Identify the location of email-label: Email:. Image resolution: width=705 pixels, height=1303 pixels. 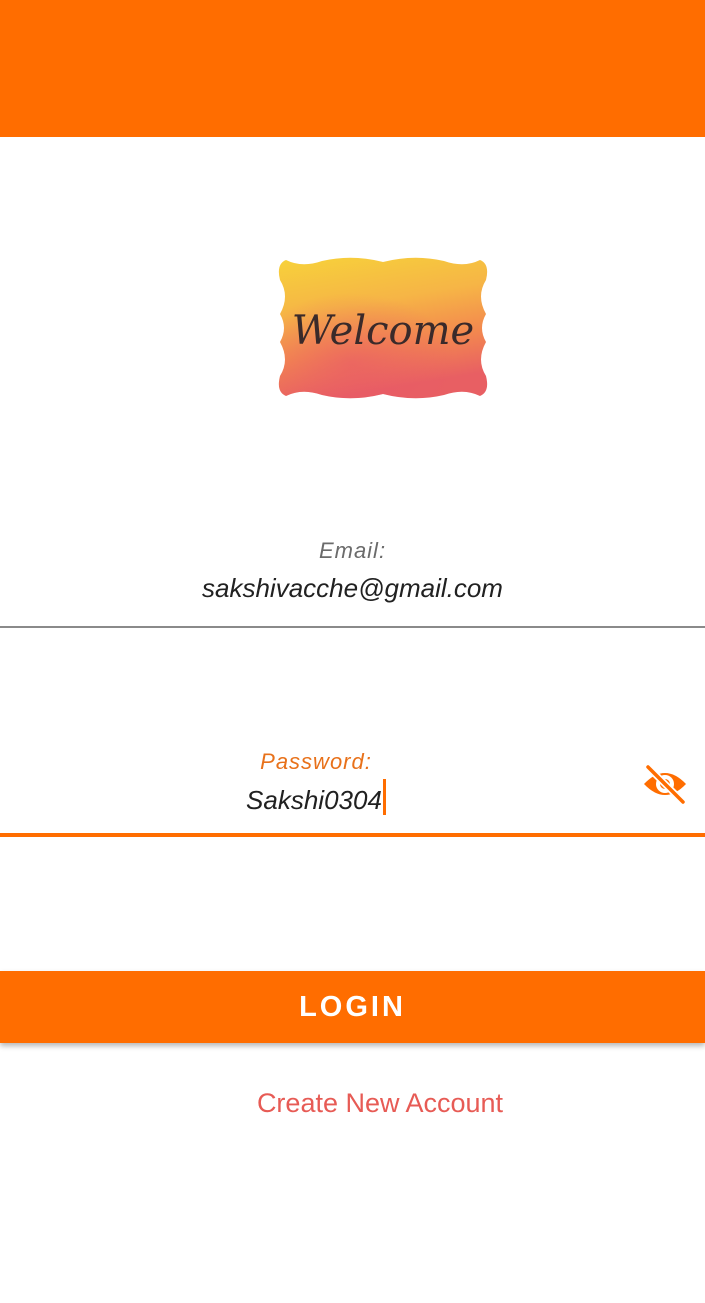
(352, 550).